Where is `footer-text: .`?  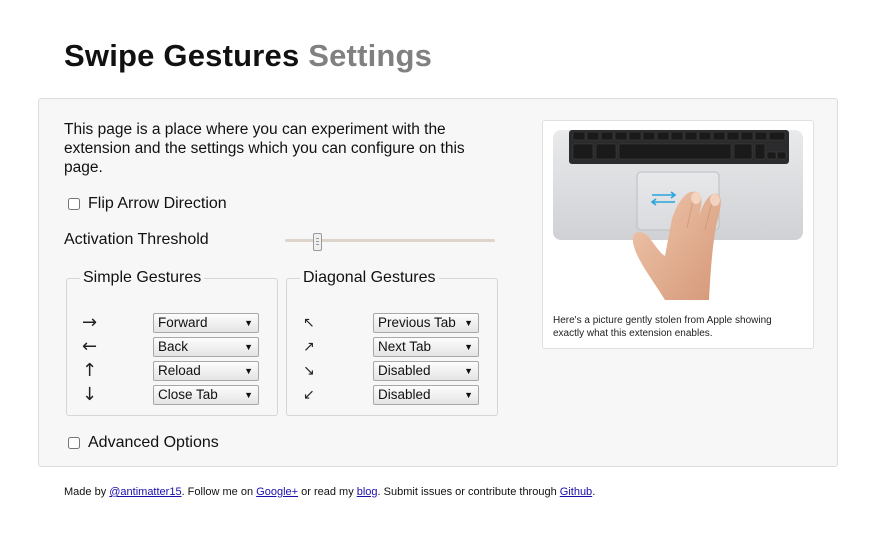
footer-text: . is located at coordinates (594, 492).